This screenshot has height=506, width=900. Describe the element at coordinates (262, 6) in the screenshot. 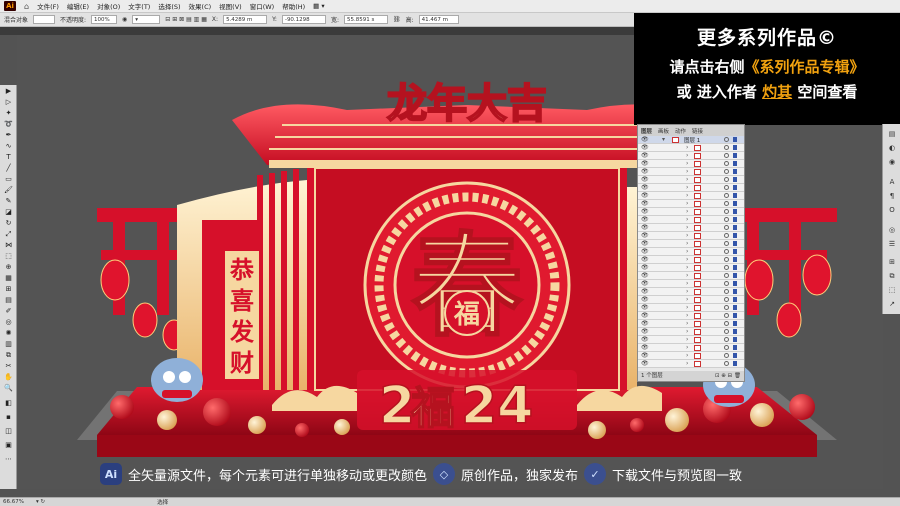

I see `menu-window: 窗口(W)` at that location.